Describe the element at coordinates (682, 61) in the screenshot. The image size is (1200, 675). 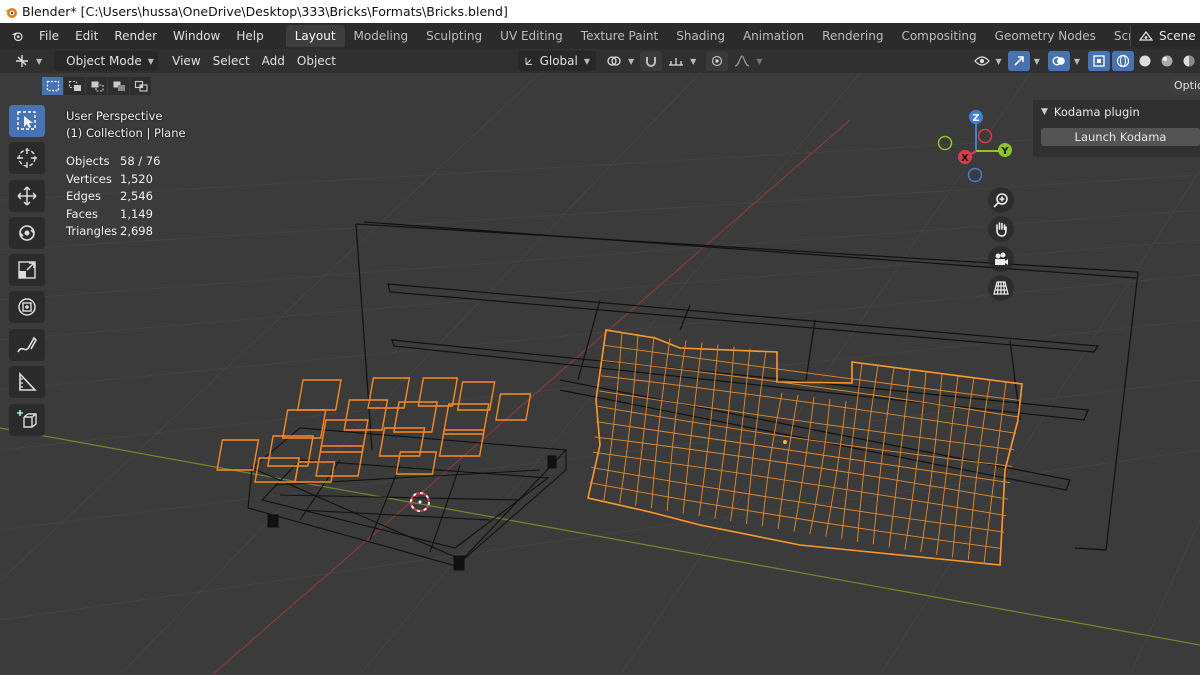
I see `snap-target-button: ▼` at that location.